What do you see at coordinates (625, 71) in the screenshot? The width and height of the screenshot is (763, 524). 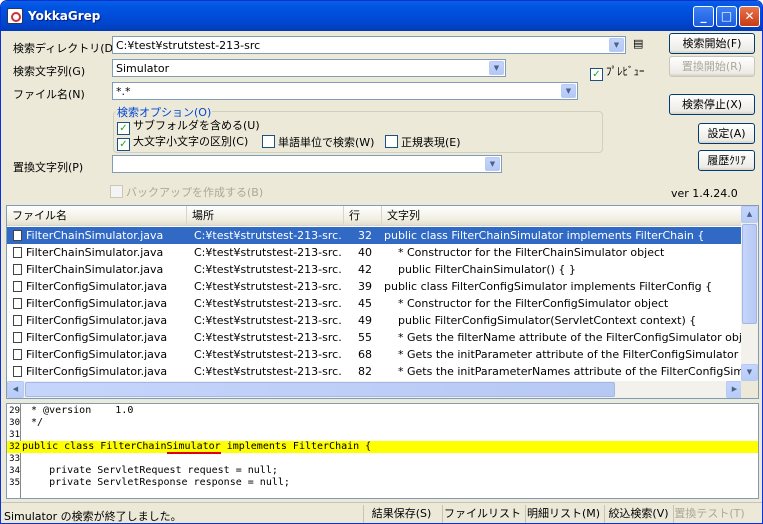 I see `preview-label: ﾌﾟﾚﾋﾞｭｰ` at bounding box center [625, 71].